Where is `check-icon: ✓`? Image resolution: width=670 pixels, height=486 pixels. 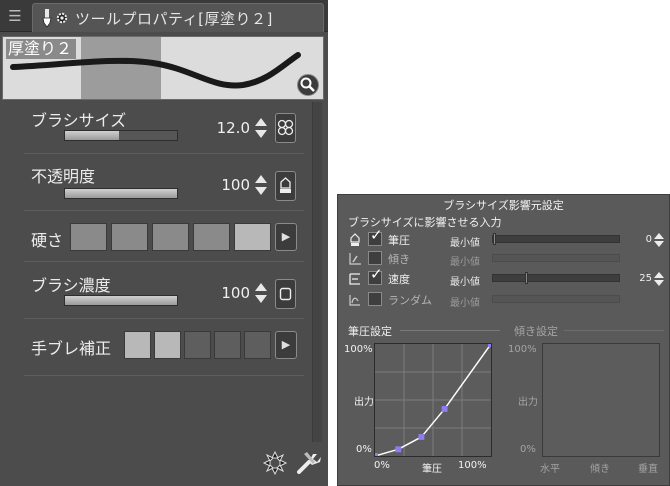 check-icon: ✓ is located at coordinates (376, 235).